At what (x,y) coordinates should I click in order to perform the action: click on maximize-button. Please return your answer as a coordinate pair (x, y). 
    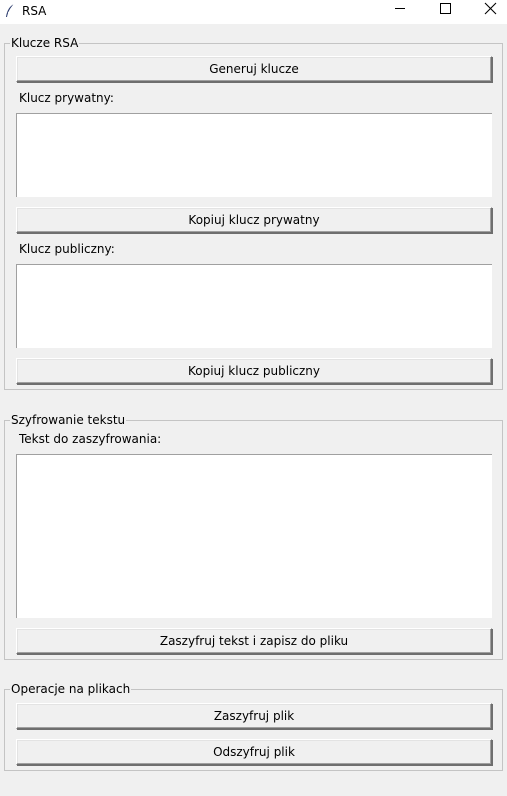
    Looking at the image, I should click on (446, 12).